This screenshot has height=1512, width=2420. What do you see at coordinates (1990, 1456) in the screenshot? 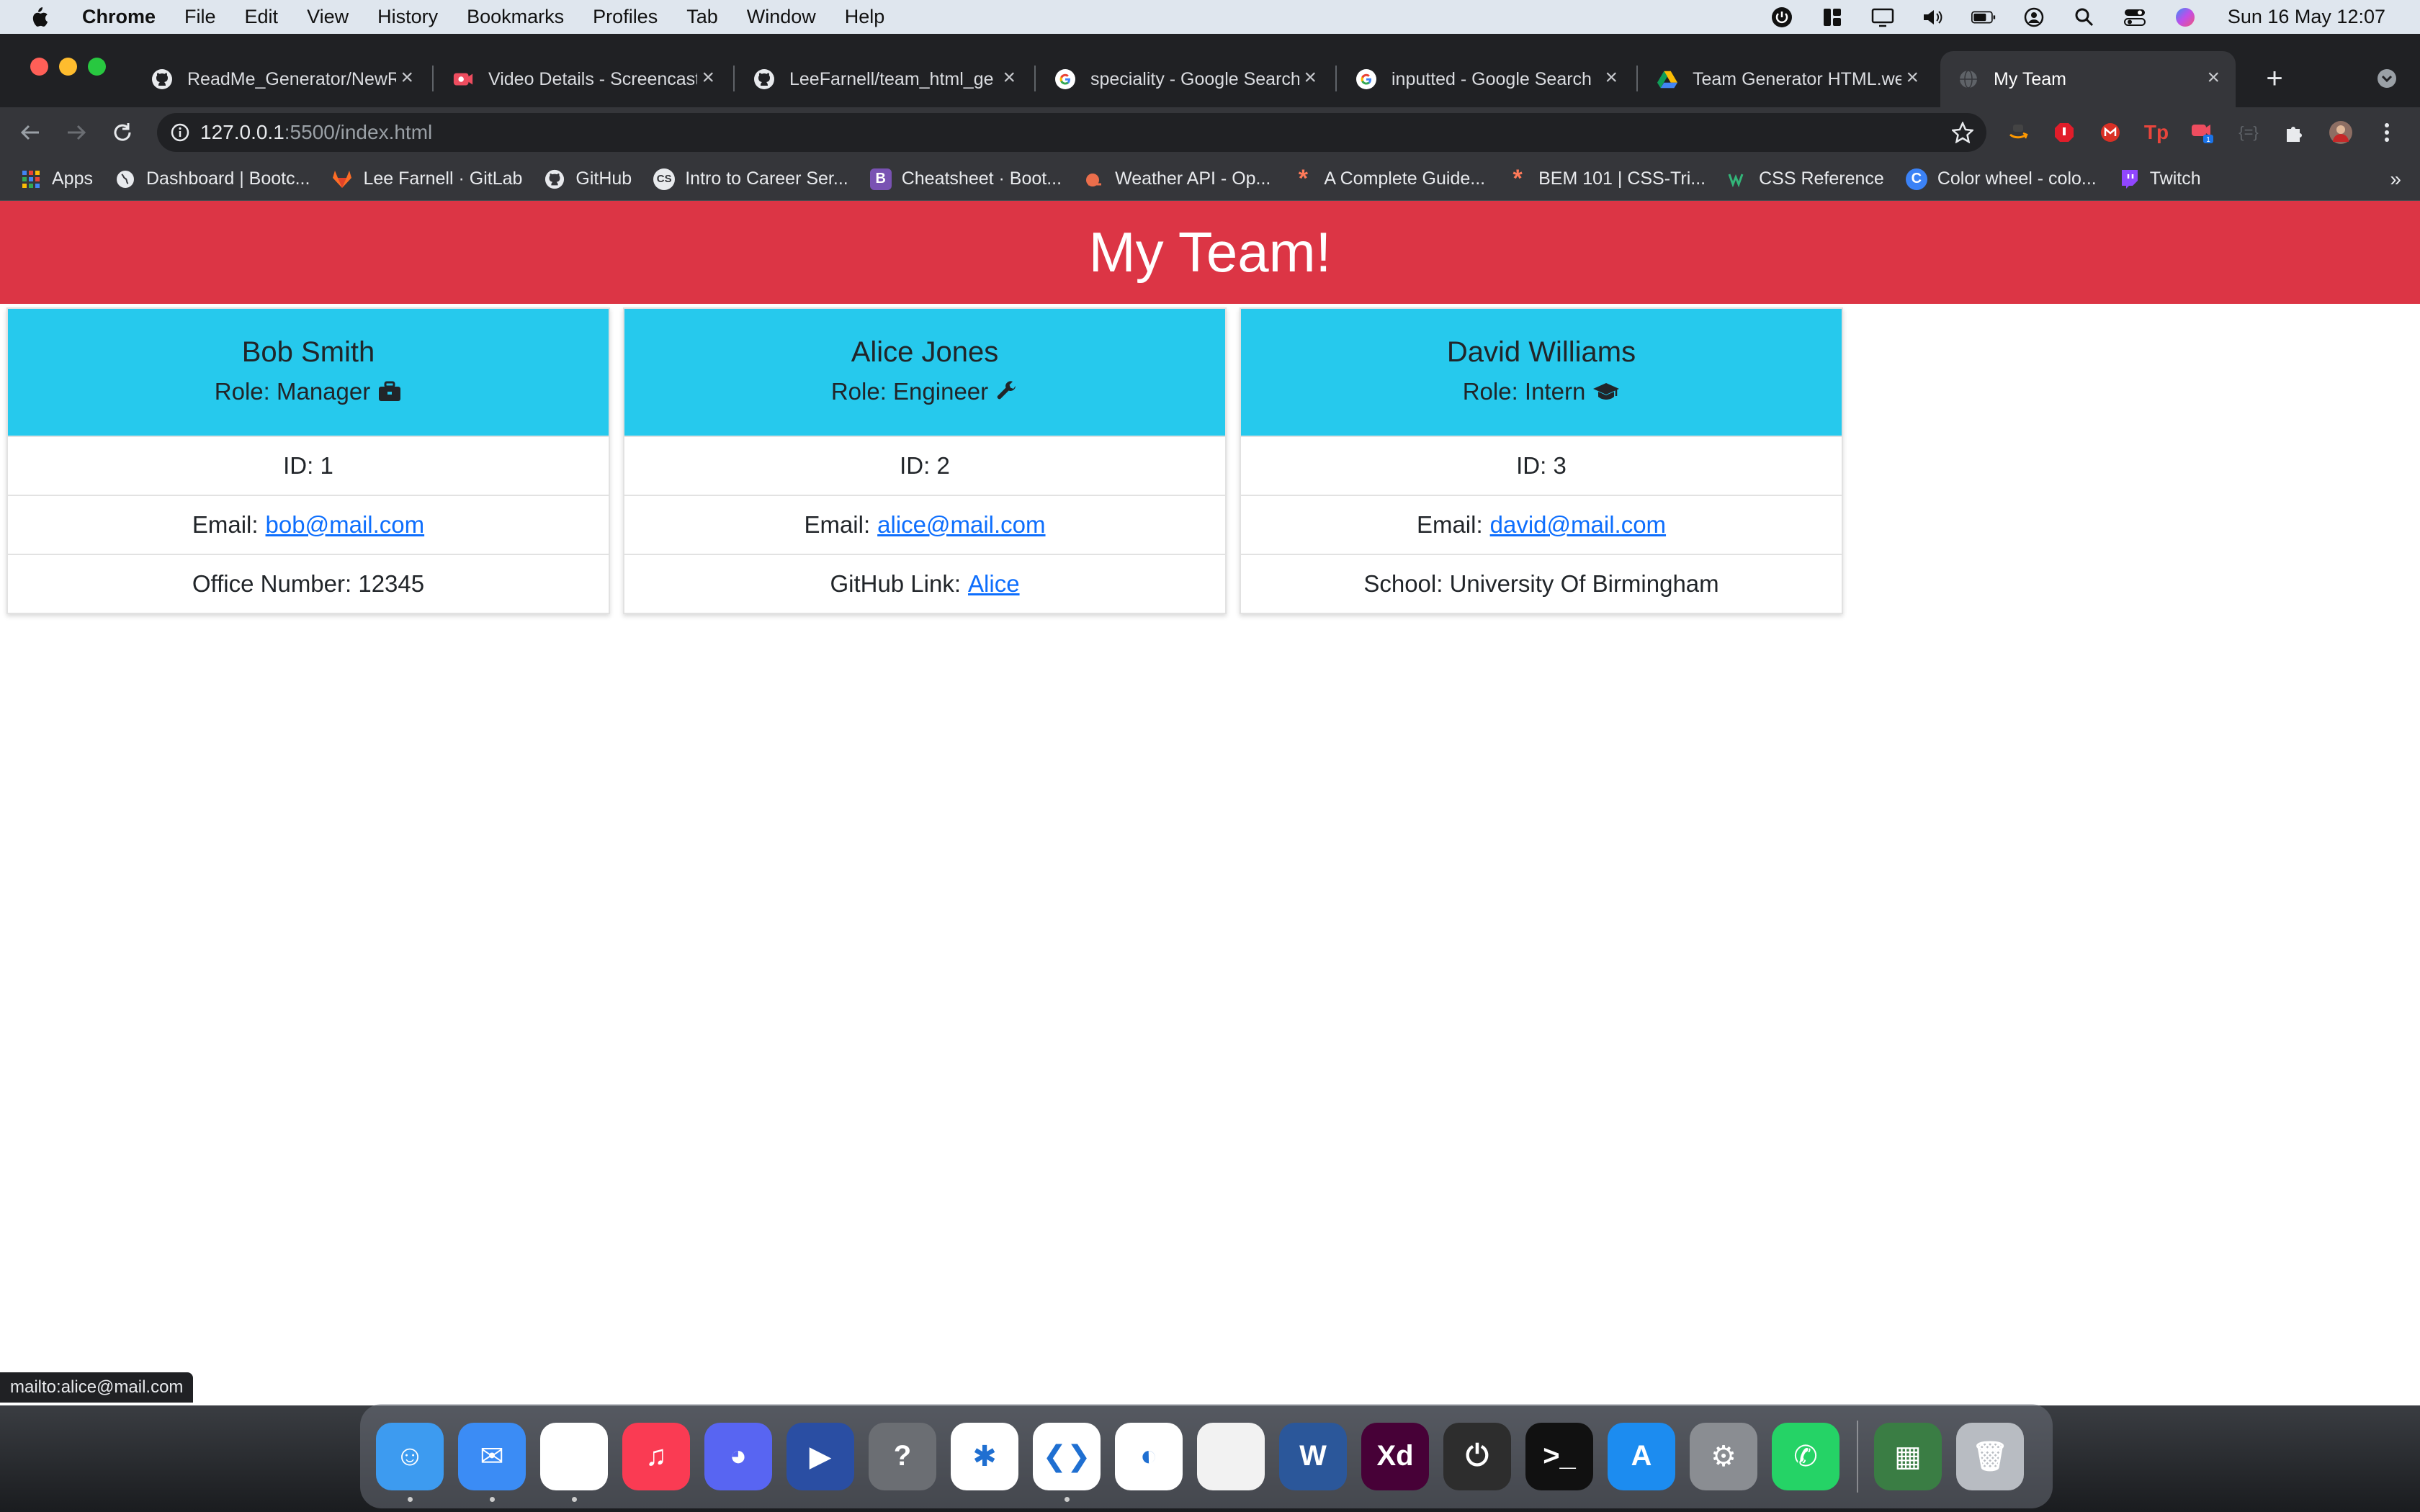
I see `trash-icon: 🗑` at bounding box center [1990, 1456].